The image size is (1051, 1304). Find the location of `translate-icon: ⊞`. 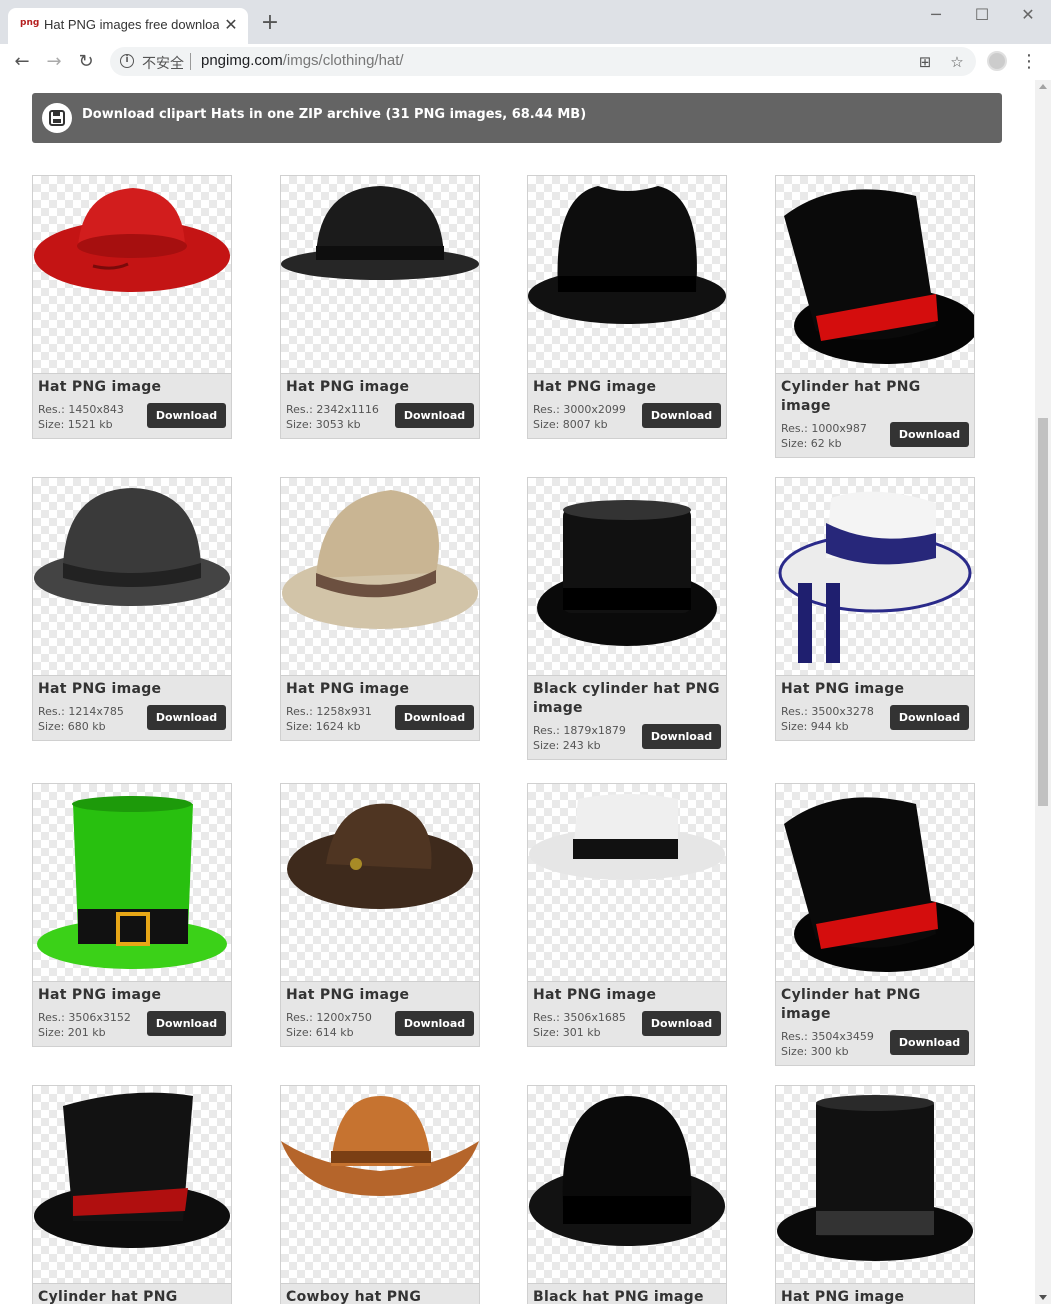

translate-icon: ⊞ is located at coordinates (925, 62).